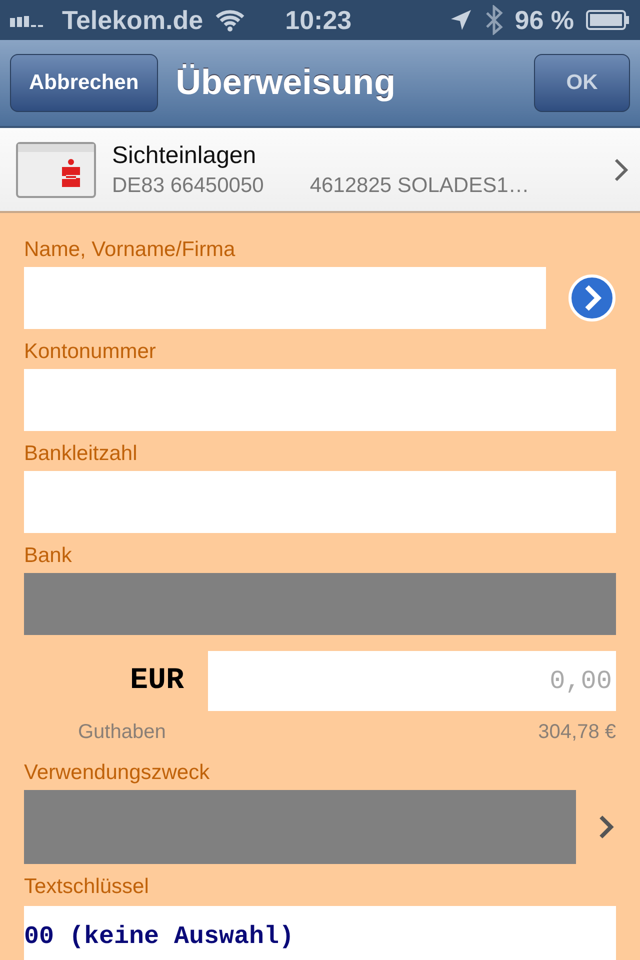  I want to click on text-key-field: 00 (keine Auswahl), so click(320, 933).